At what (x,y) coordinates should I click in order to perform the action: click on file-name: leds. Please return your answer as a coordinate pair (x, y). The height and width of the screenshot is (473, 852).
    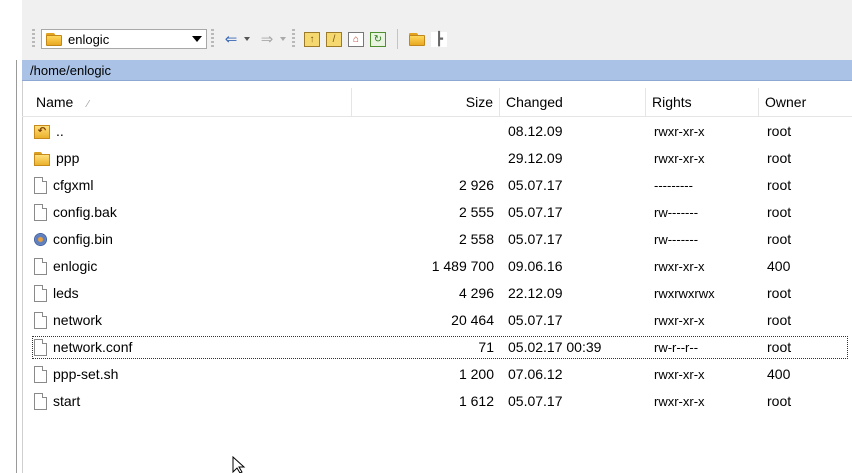
    Looking at the image, I should click on (66, 293).